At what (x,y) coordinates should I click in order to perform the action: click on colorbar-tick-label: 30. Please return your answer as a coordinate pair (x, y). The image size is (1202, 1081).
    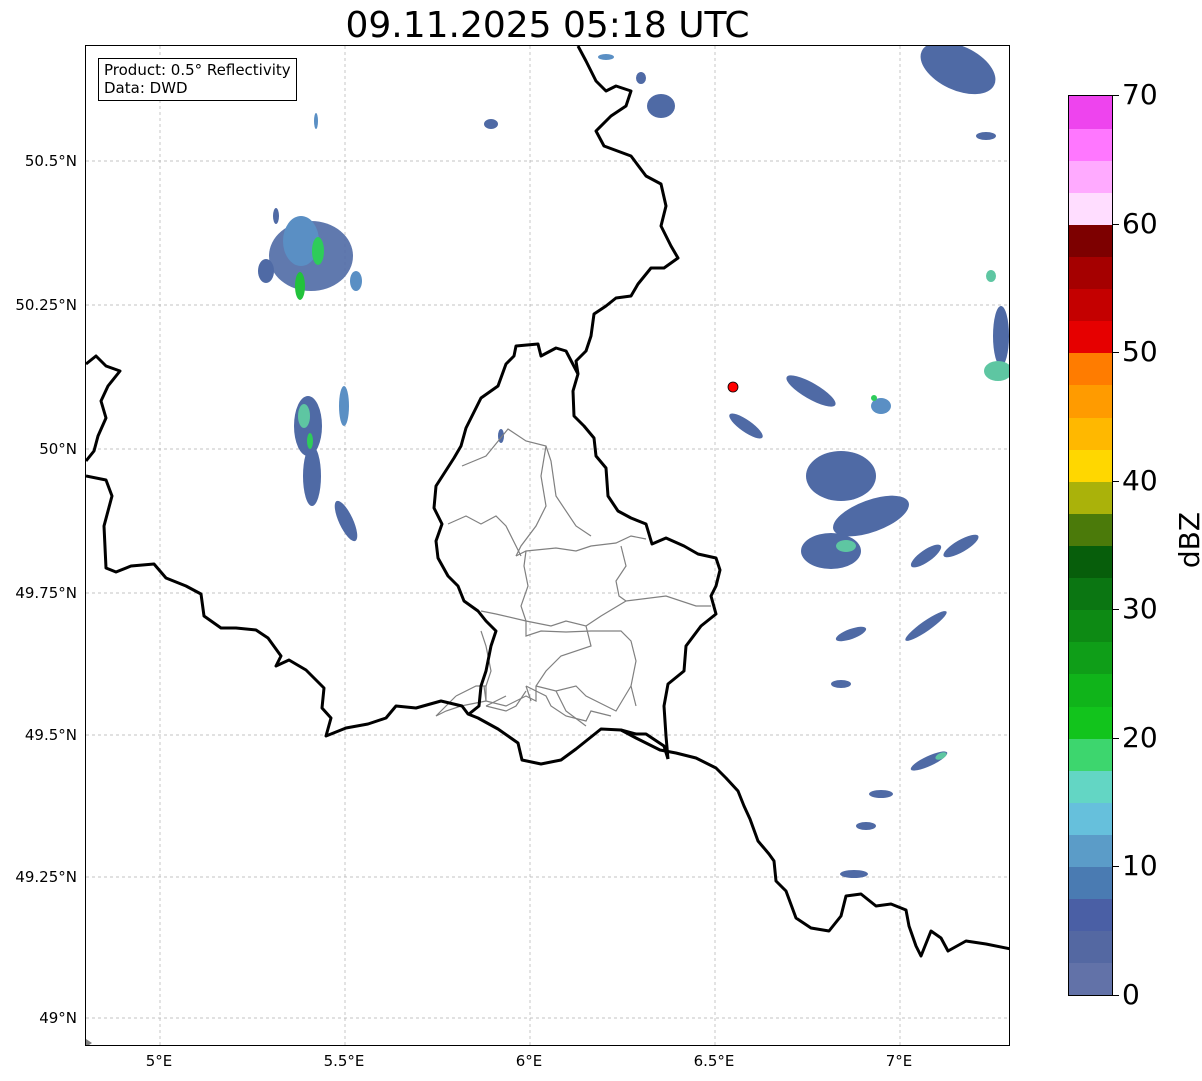
    Looking at the image, I should click on (1140, 609).